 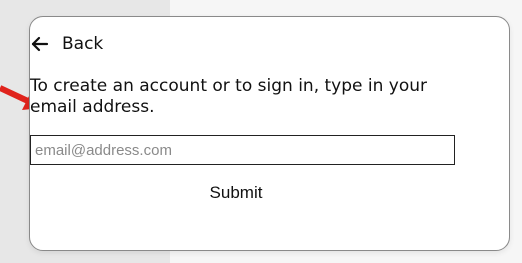 What do you see at coordinates (40, 44) in the screenshot?
I see `arrow-left-icon` at bounding box center [40, 44].